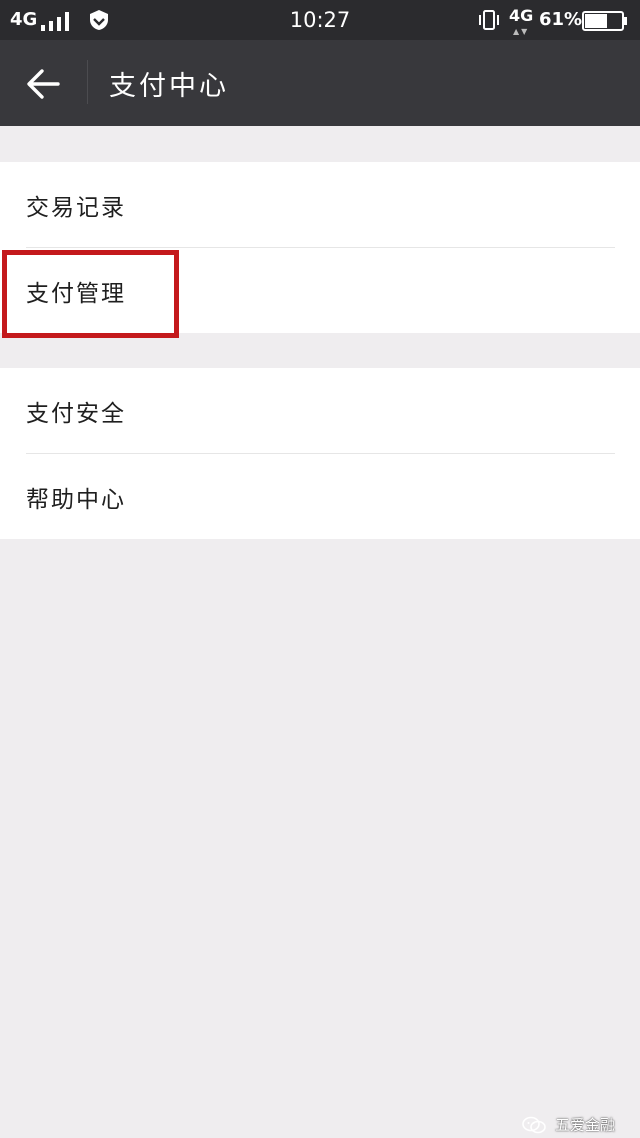 This screenshot has width=640, height=1138. What do you see at coordinates (87, 82) in the screenshot?
I see `app-bar-divider` at bounding box center [87, 82].